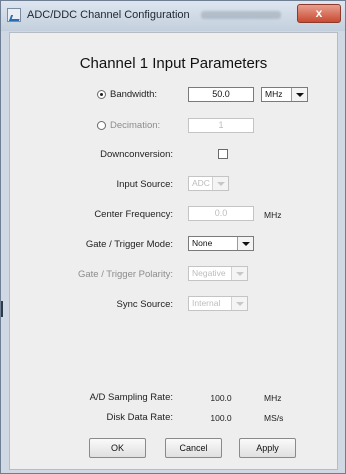 This screenshot has height=474, width=346. What do you see at coordinates (221, 213) in the screenshot?
I see `center-frequency-input: 0.0` at bounding box center [221, 213].